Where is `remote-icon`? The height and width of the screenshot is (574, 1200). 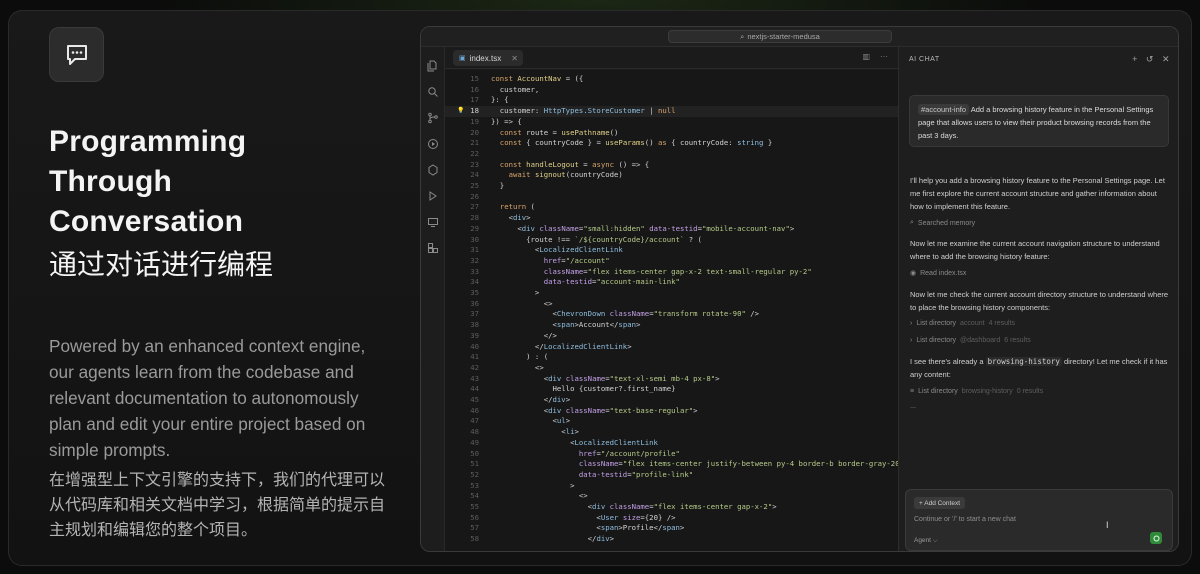
remote-icon is located at coordinates (433, 221).